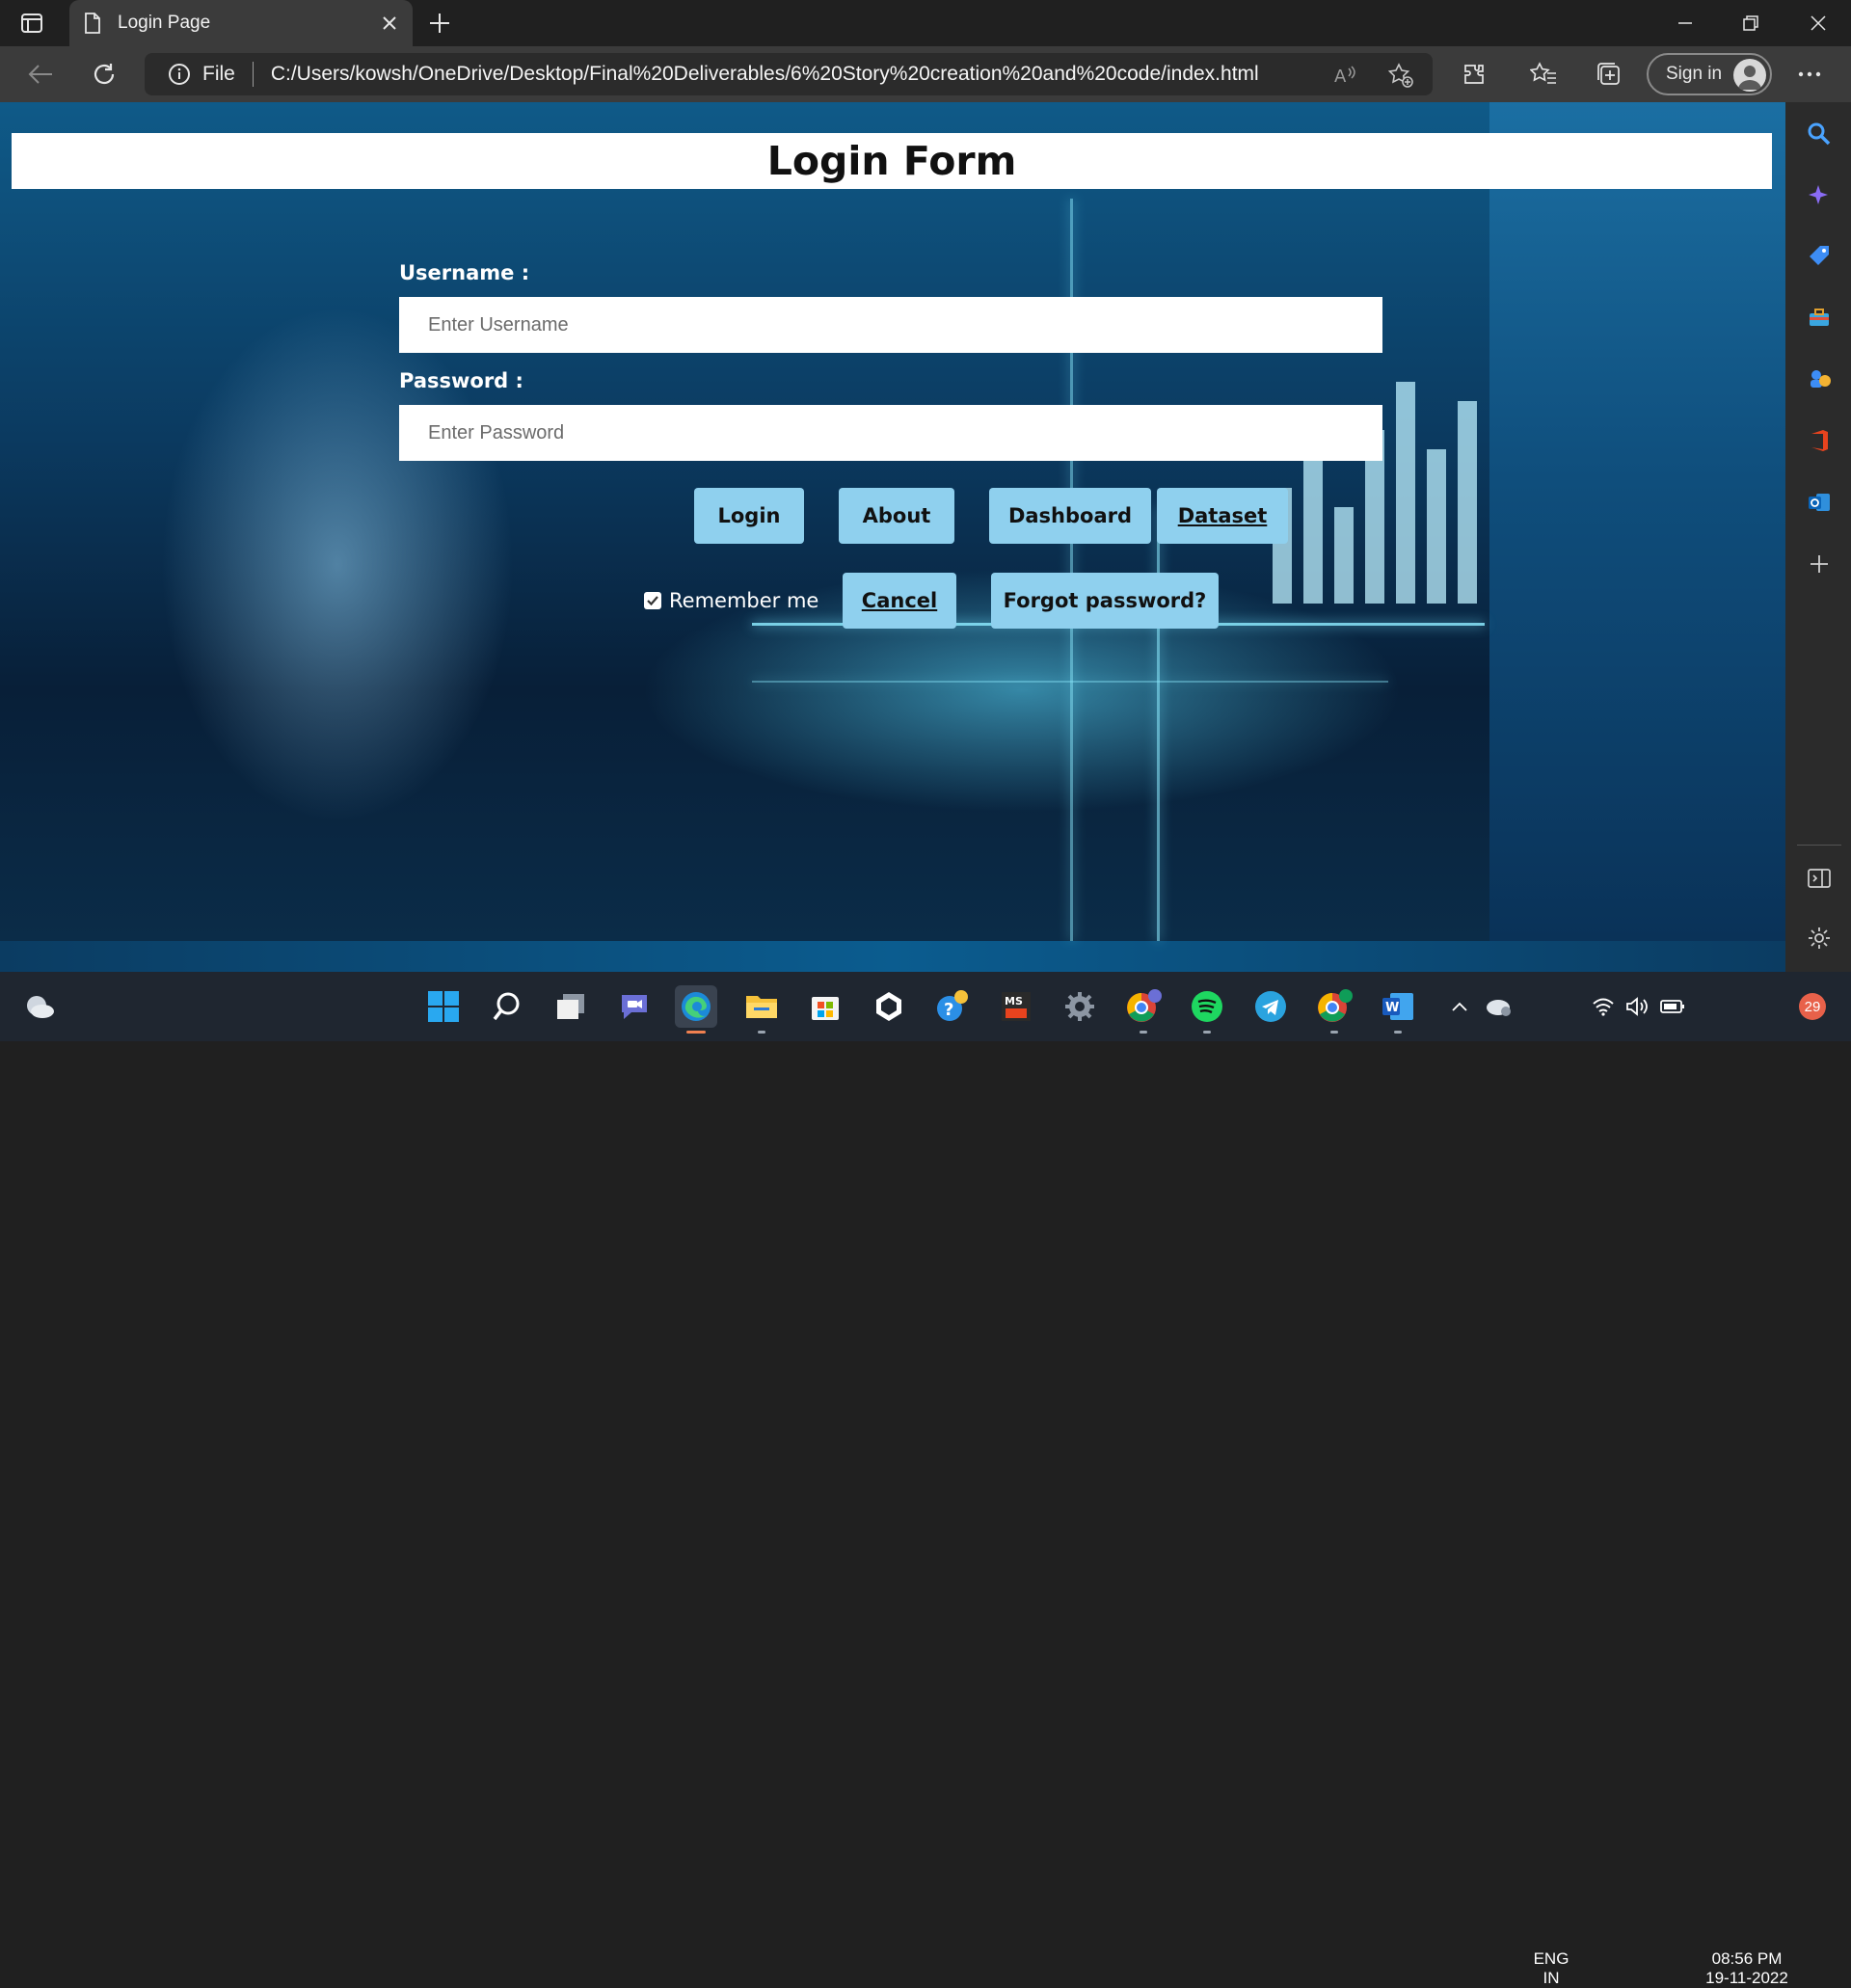 The height and width of the screenshot is (1988, 1851). Describe the element at coordinates (896, 516) in the screenshot. I see `about-button: About` at that location.